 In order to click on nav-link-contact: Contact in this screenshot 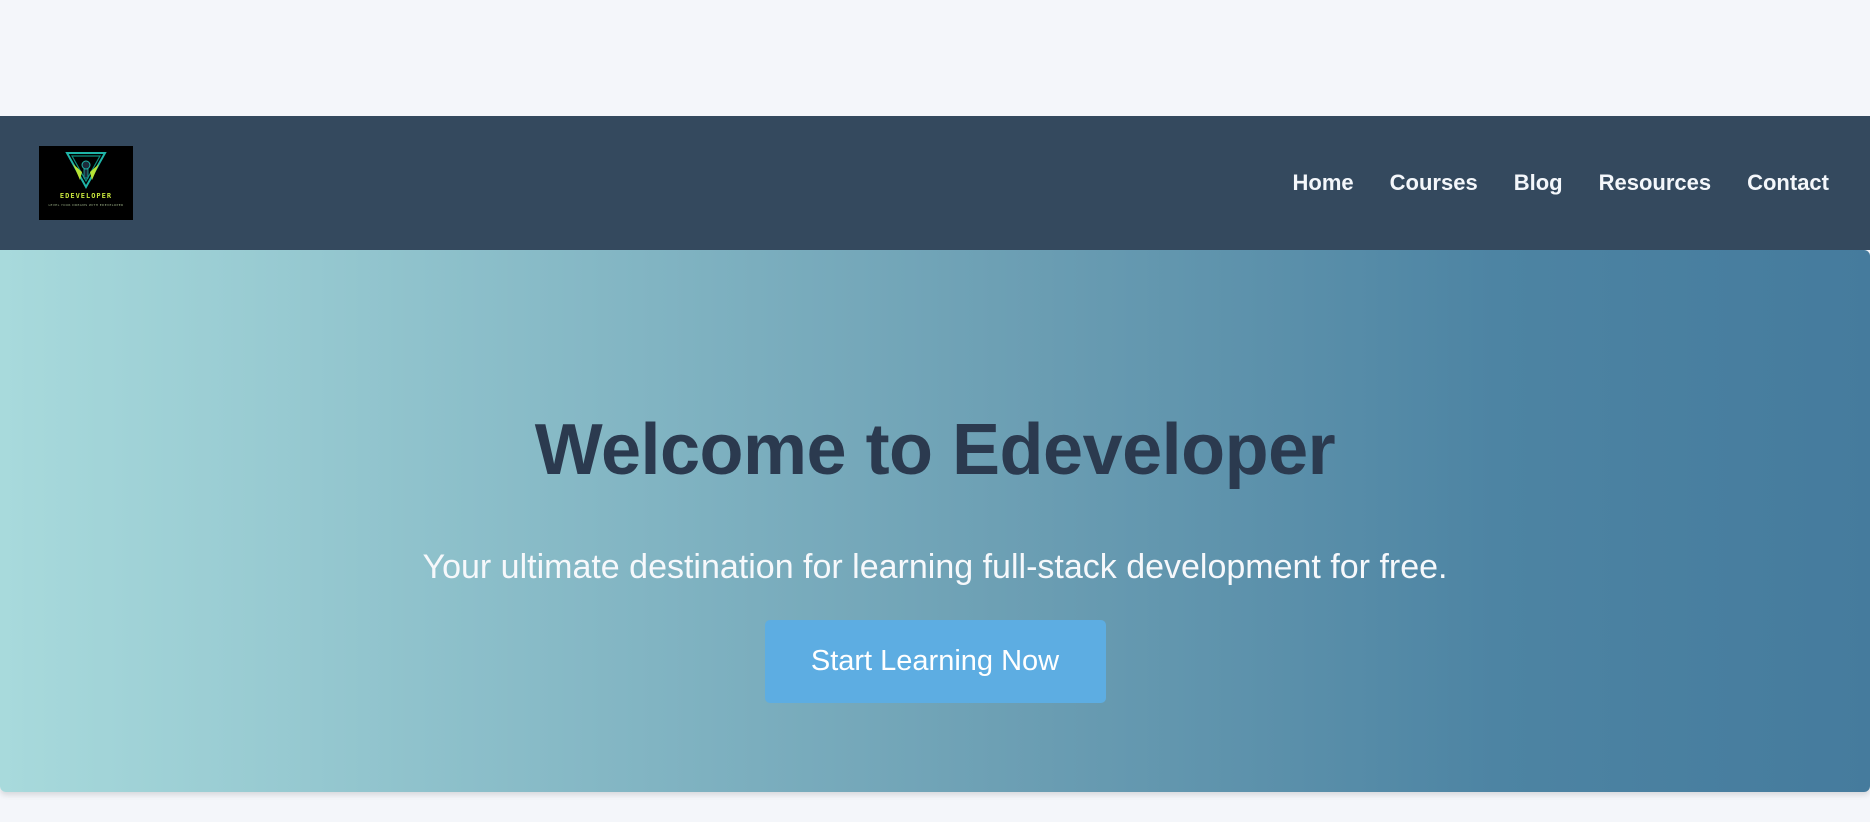, I will do `click(1788, 183)`.